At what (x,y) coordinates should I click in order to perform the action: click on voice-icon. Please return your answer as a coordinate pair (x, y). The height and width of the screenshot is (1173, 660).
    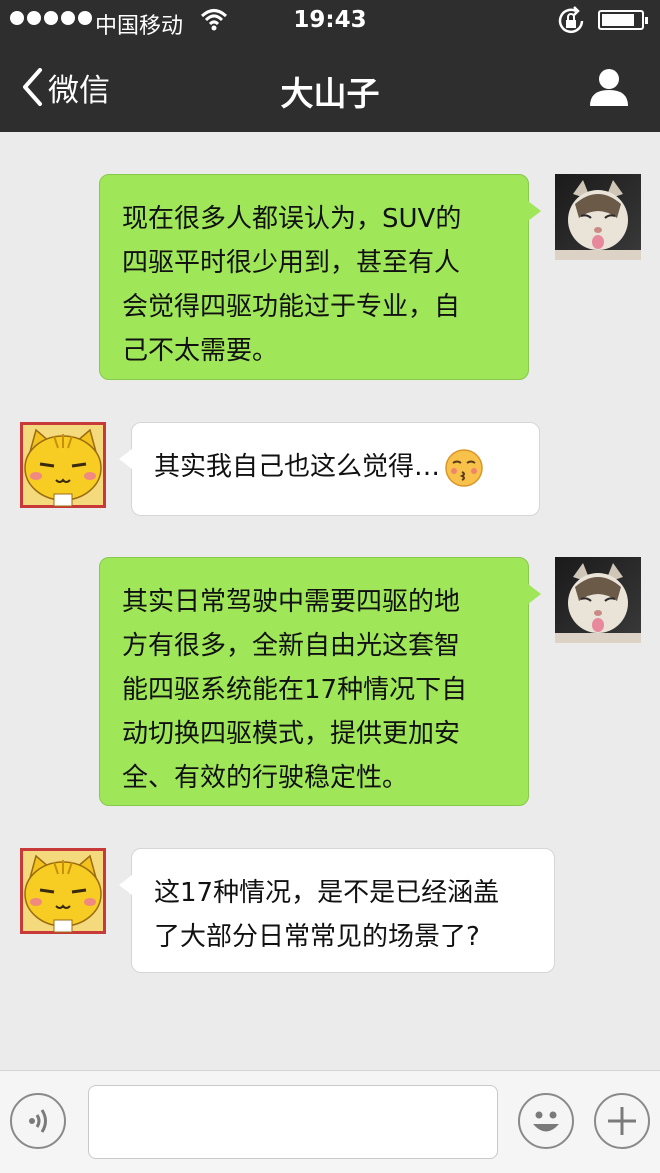
    Looking at the image, I should click on (38, 1121).